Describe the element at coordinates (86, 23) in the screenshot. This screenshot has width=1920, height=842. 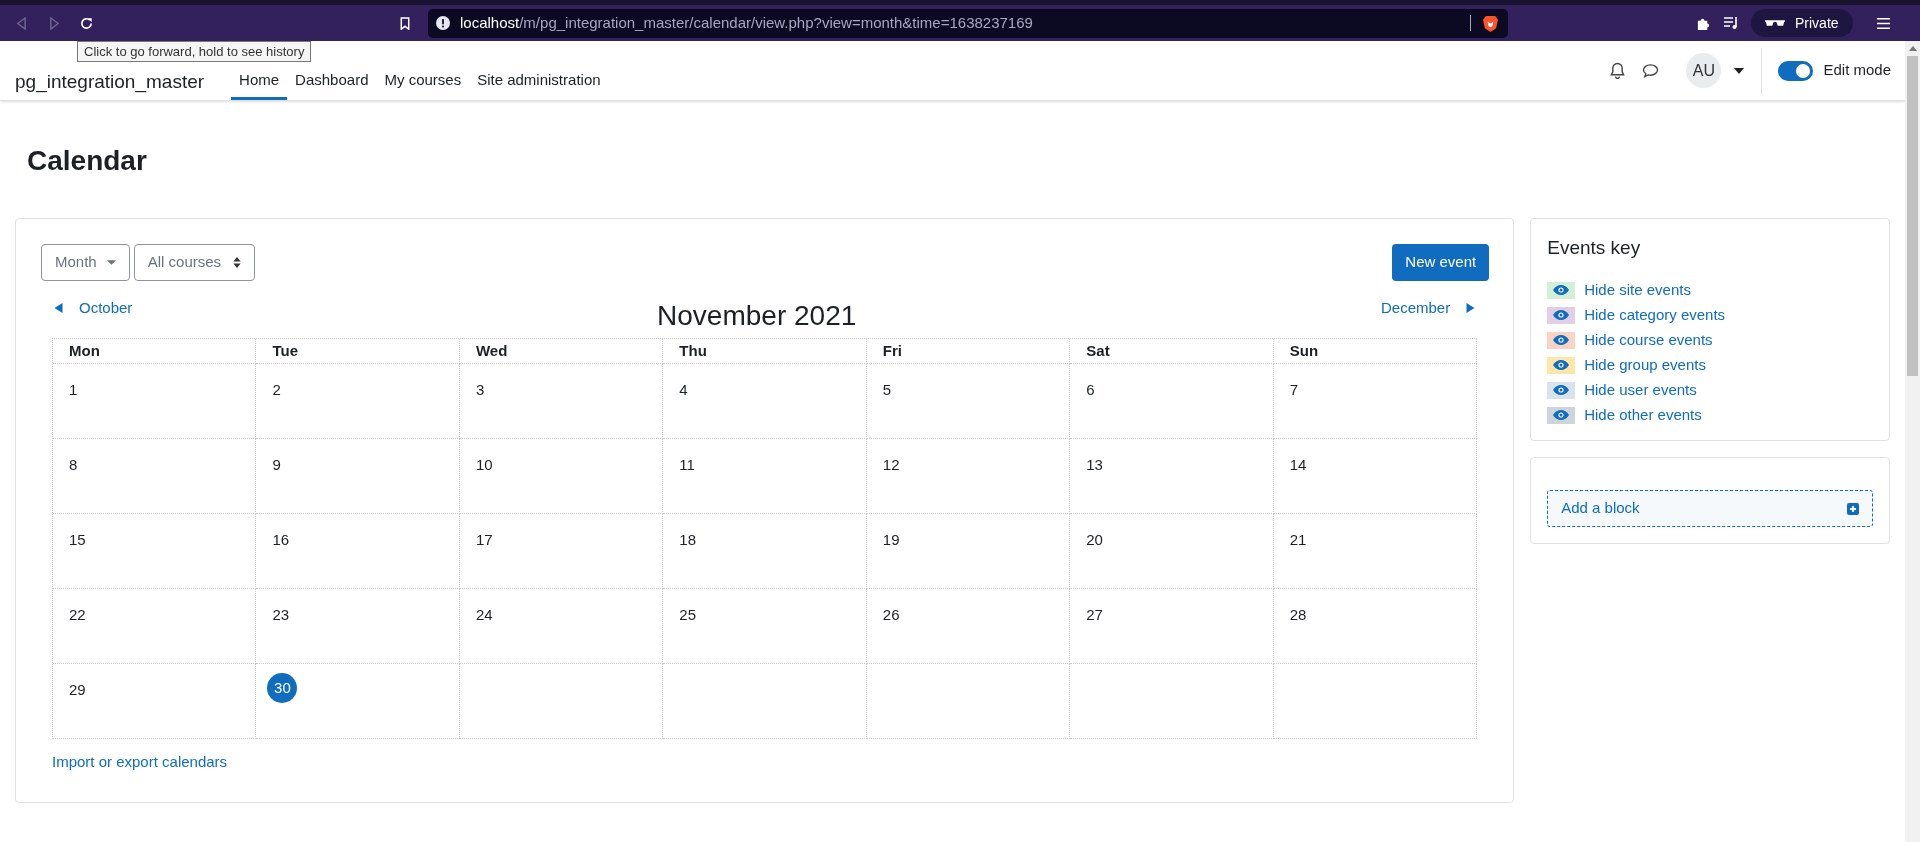
I see `reload-icon` at that location.